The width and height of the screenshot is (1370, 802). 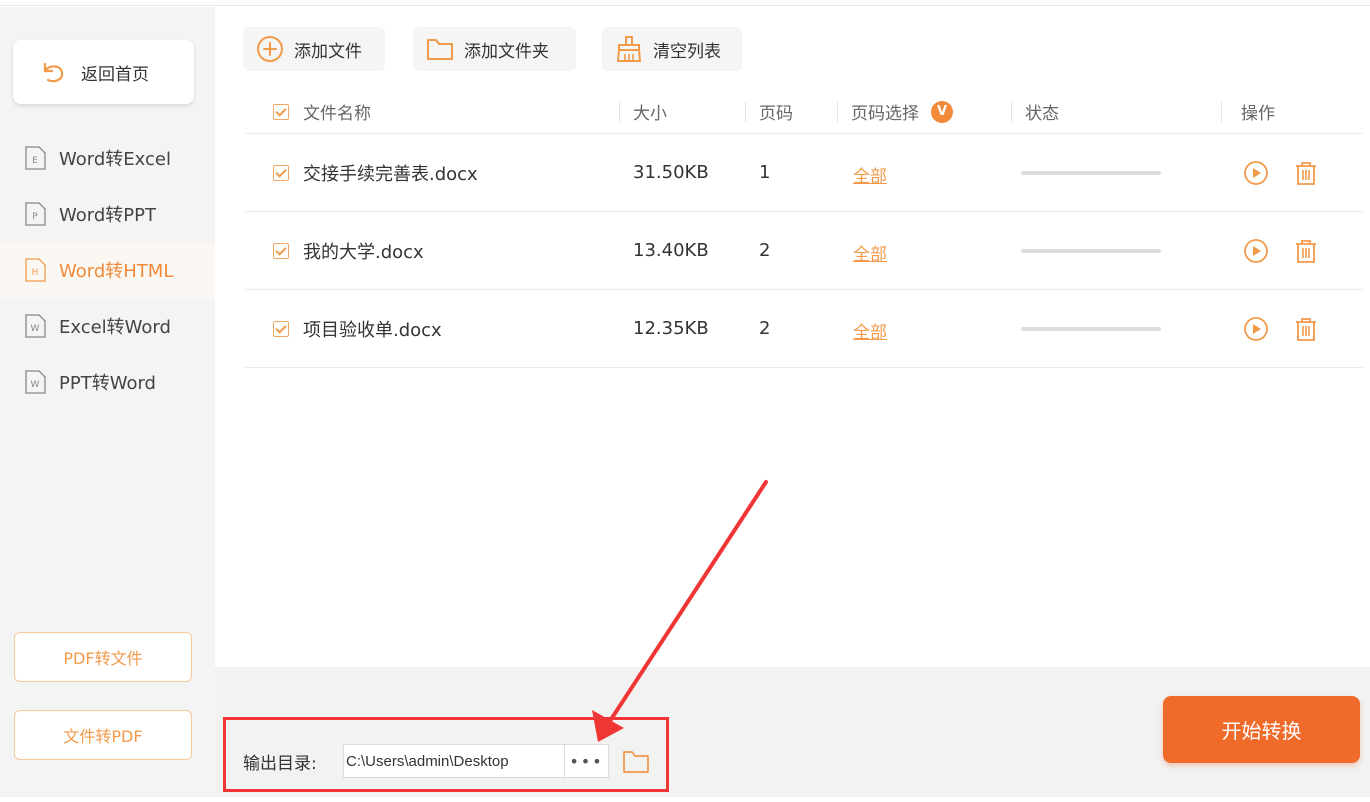 I want to click on table-row: 我的大学.docx 13.40KB 2 全部, so click(x=804, y=251).